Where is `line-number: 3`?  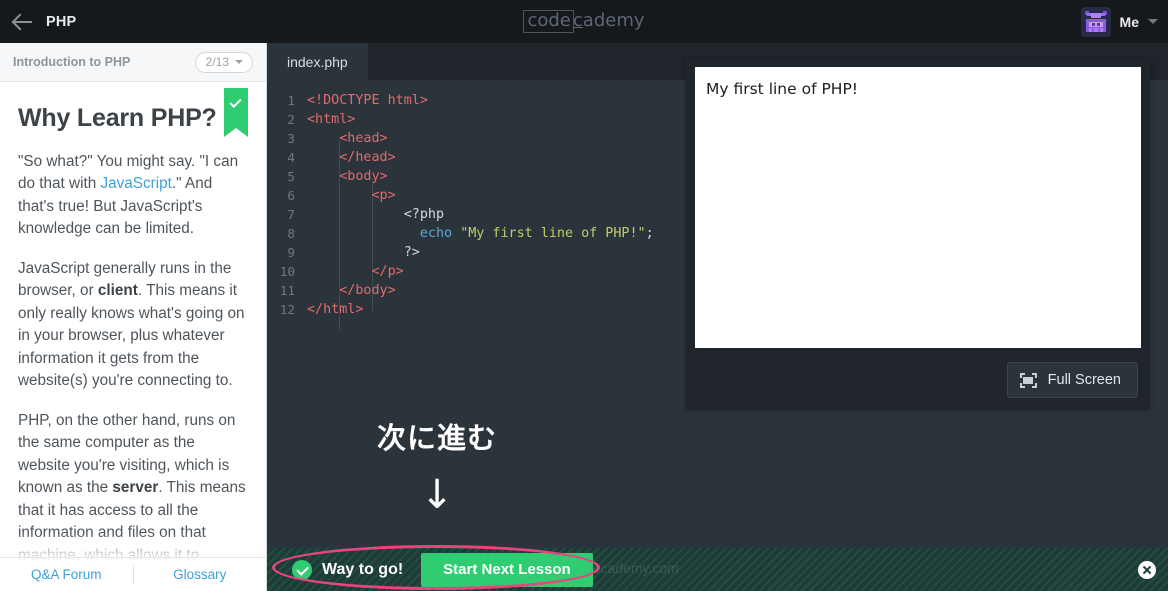
line-number: 3 is located at coordinates (291, 138).